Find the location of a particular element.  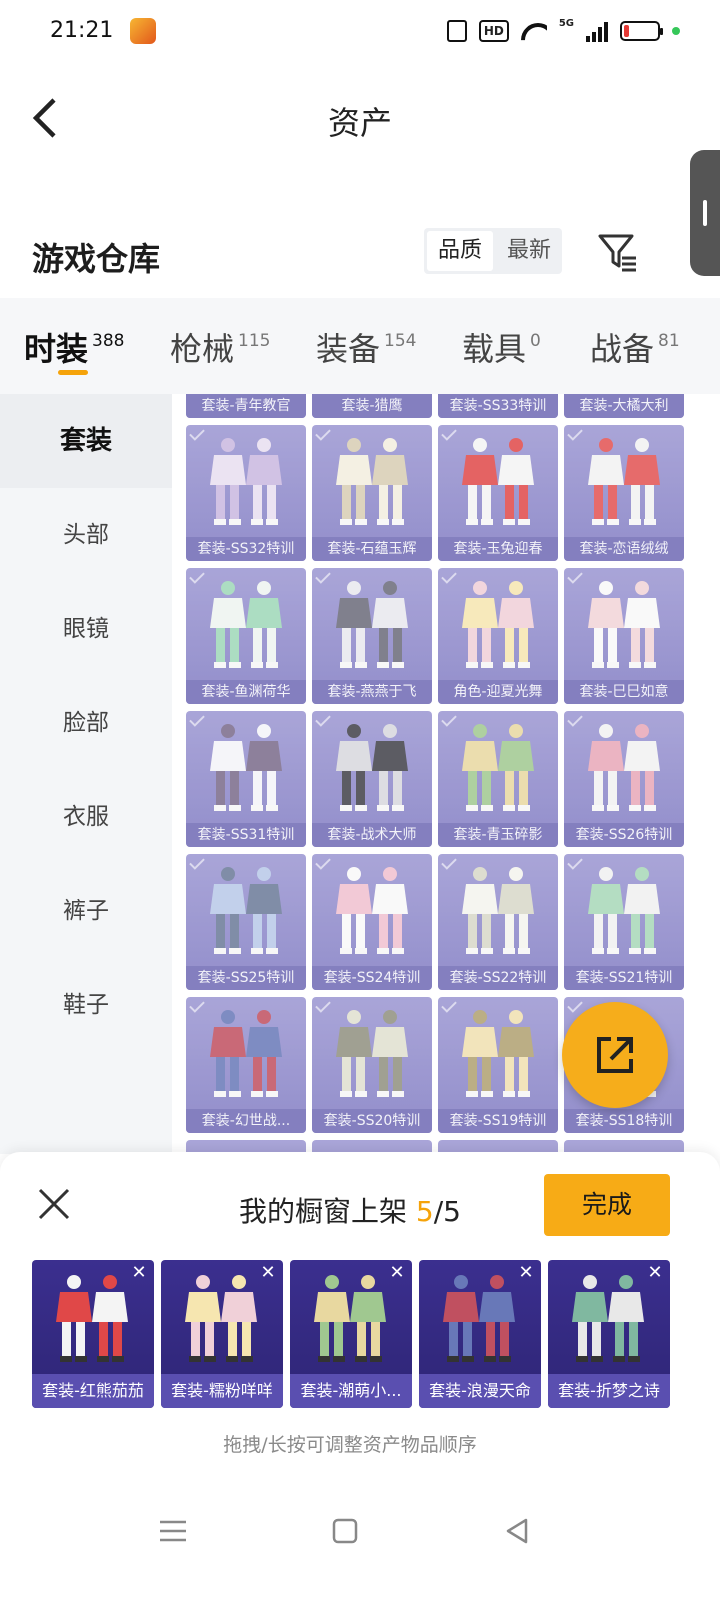

showcase-item: ✕ 套装-糯粉咩咩 is located at coordinates (222, 1334).